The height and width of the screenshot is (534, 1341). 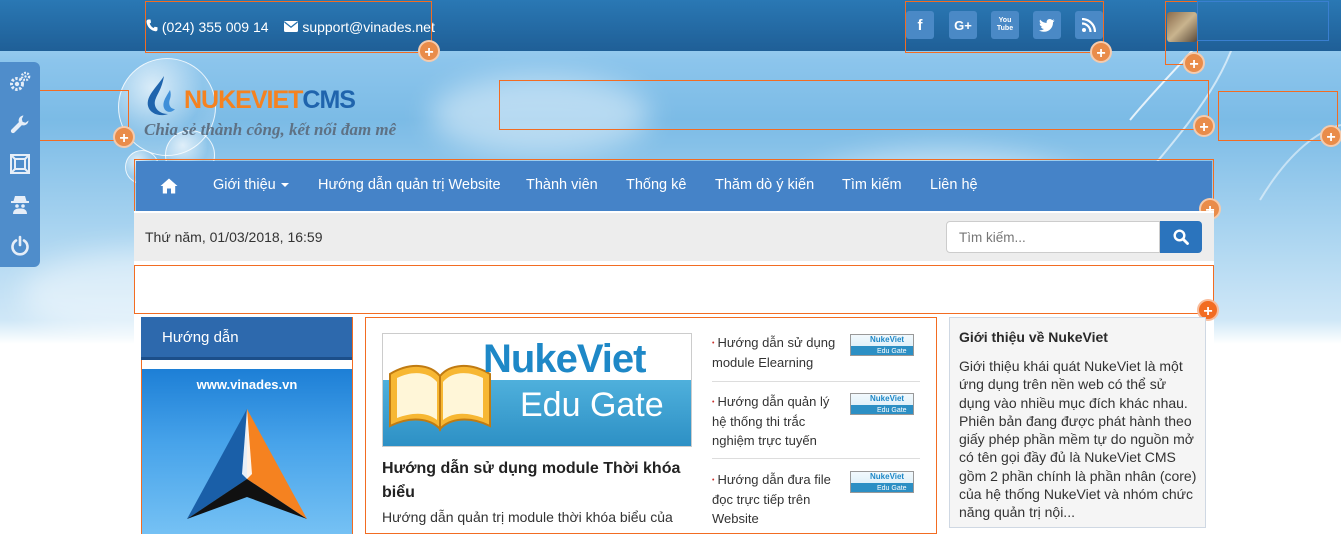 I want to click on about-heading: Giới thiệu về NukeViet, so click(x=1033, y=337).